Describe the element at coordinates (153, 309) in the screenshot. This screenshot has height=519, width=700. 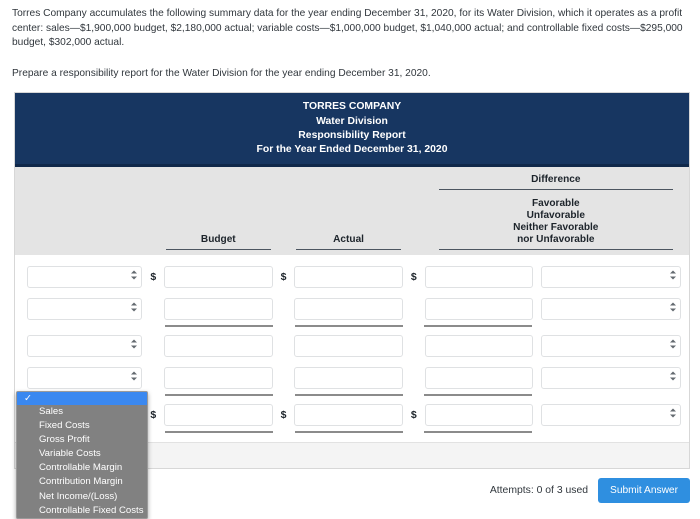
I see `row-2-budget-dollar-slot` at that location.